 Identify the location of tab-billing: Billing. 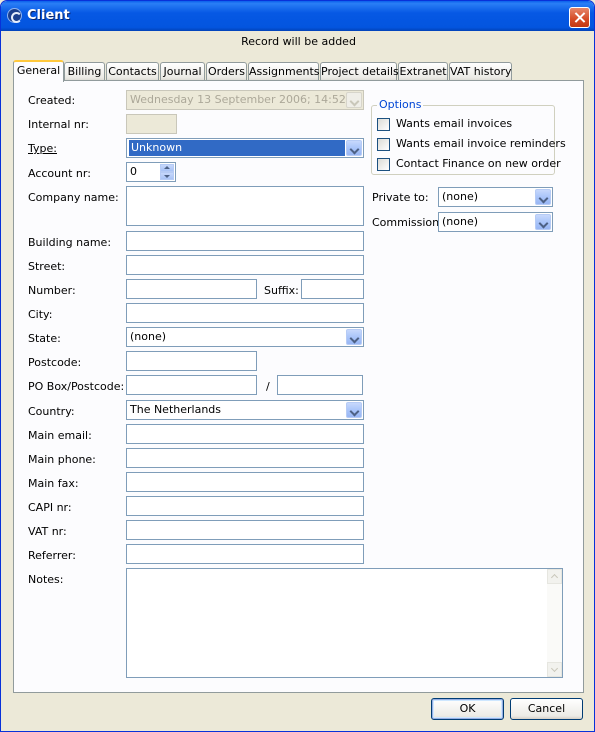
(84, 71).